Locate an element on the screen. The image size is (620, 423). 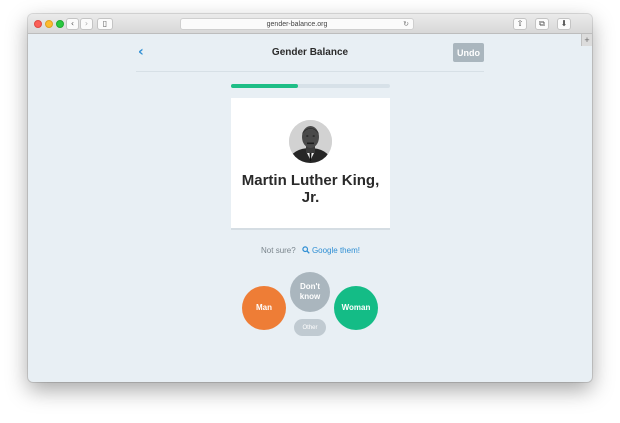
other-button: Other is located at coordinates (310, 327).